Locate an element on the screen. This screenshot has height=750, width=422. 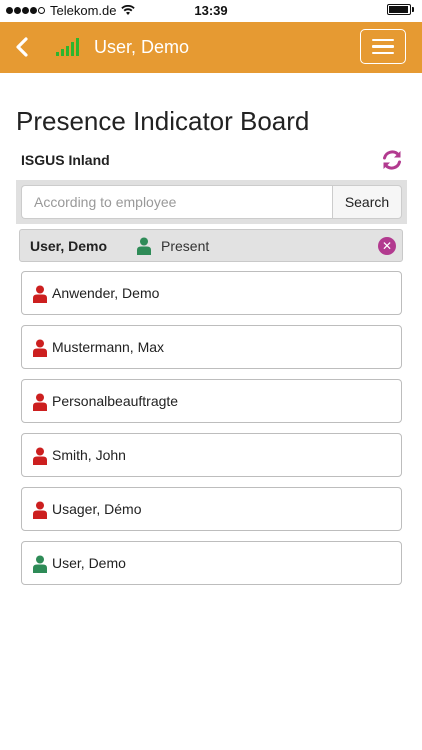
employee-list-item: Mustermann, Max is located at coordinates (211, 347).